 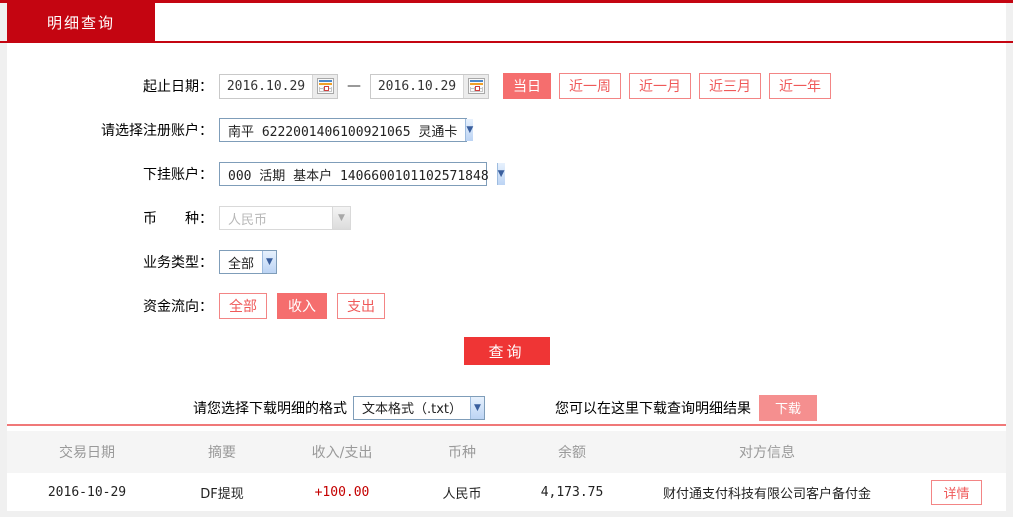 What do you see at coordinates (342, 453) in the screenshot?
I see `column-header-amount: 收入/支出` at bounding box center [342, 453].